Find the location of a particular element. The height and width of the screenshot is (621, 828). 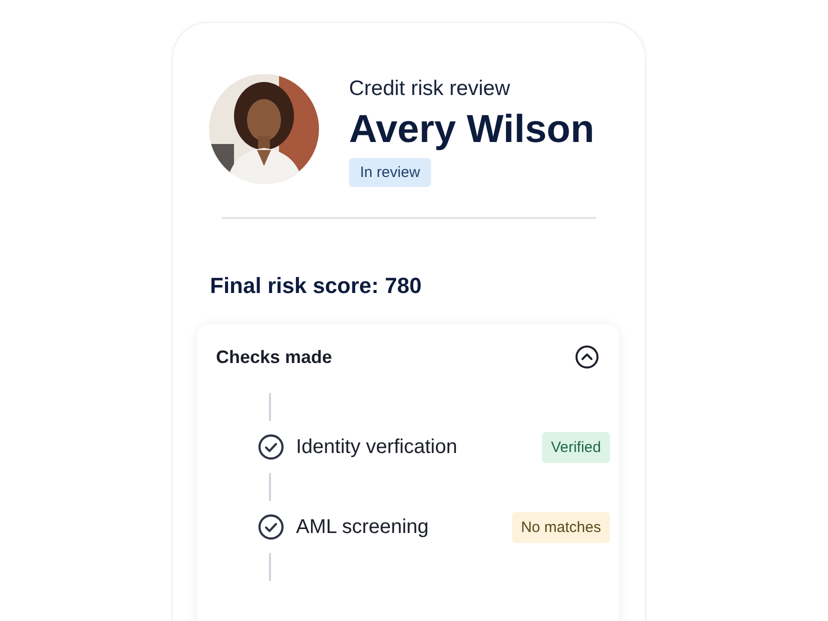

status-badge: In review is located at coordinates (390, 172).